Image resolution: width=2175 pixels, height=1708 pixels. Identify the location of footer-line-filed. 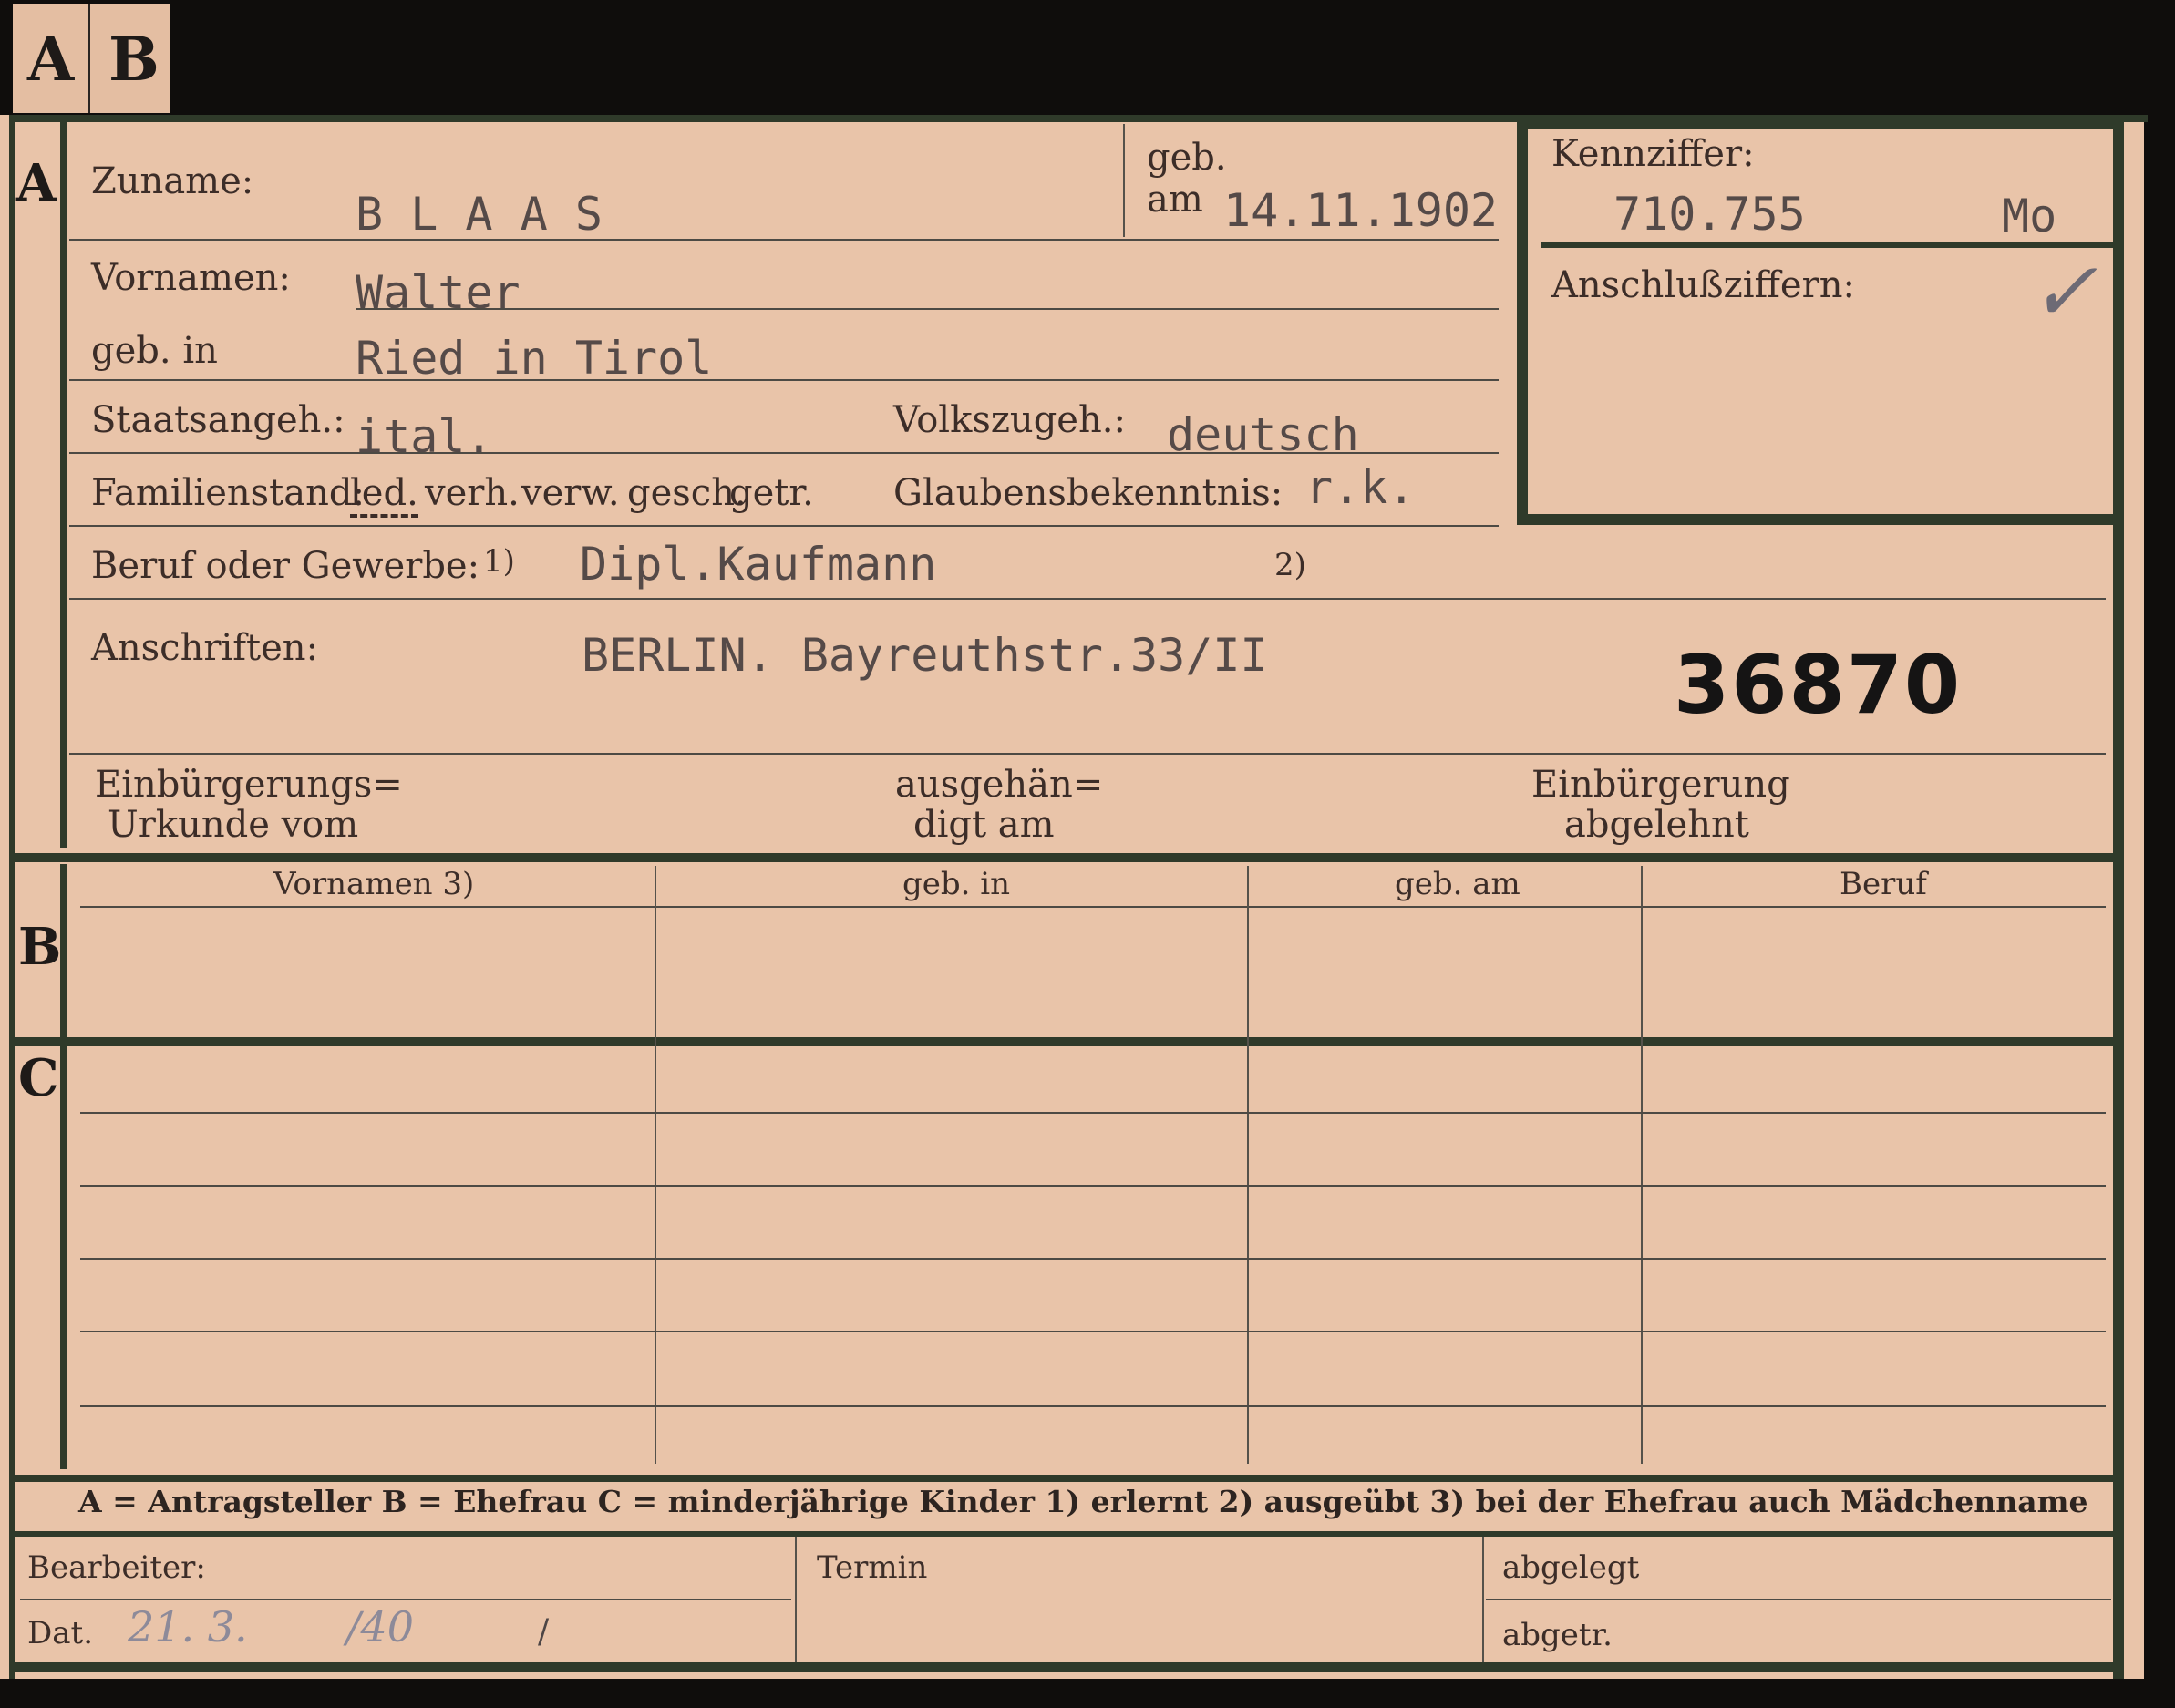
(1798, 1599).